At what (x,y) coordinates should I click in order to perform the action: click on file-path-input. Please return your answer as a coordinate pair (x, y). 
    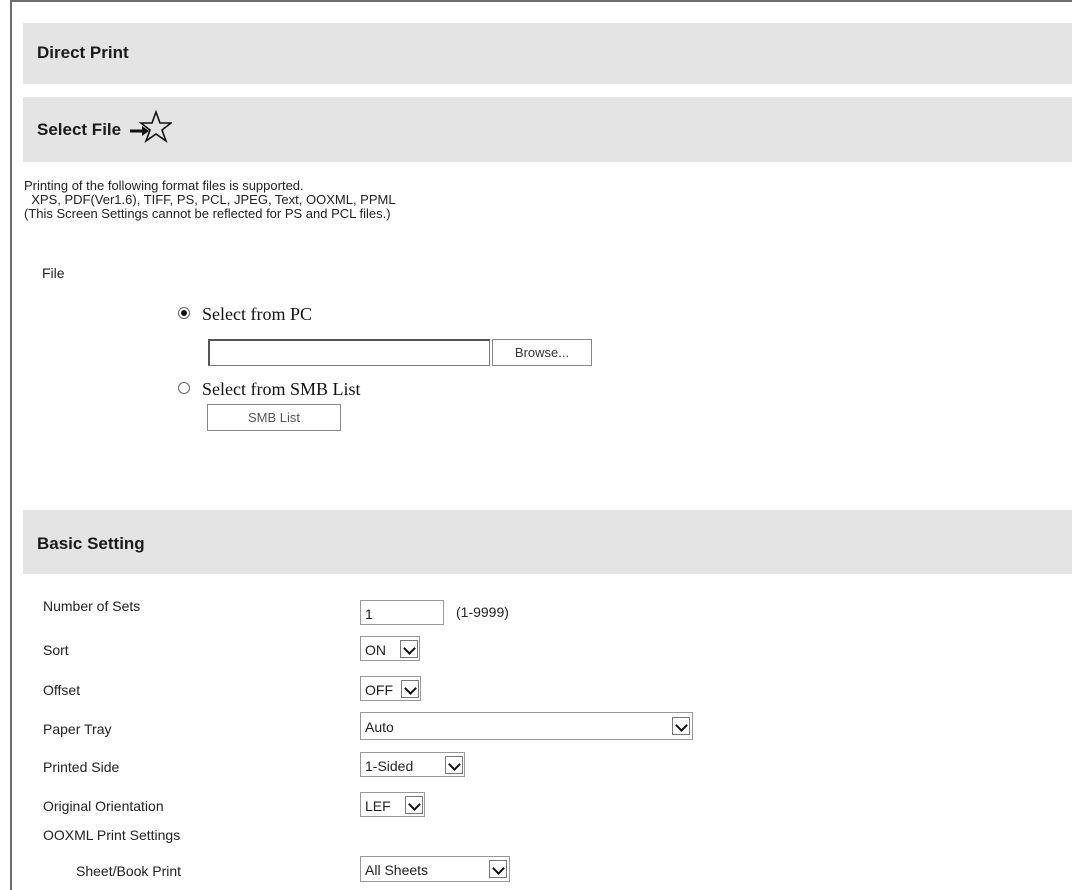
    Looking at the image, I should click on (349, 352).